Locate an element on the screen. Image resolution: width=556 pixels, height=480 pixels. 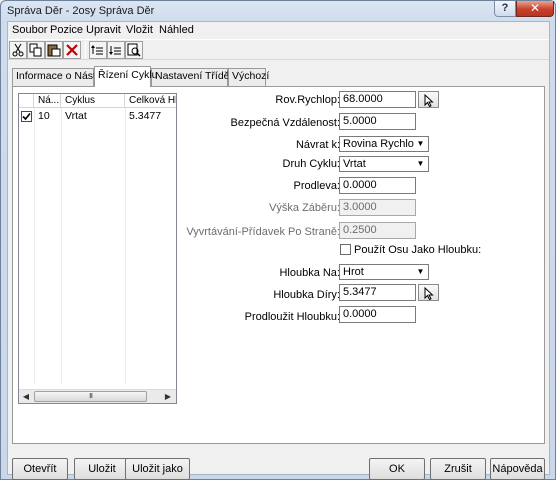
tab-informace-o-nastroji: Informace o Nástroji is located at coordinates (61, 77).